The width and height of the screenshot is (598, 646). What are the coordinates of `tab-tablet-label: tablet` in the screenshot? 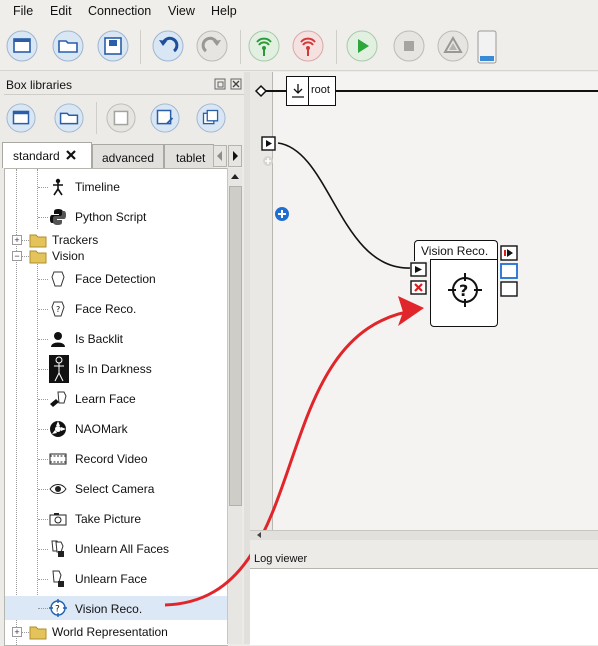 It's located at (191, 158).